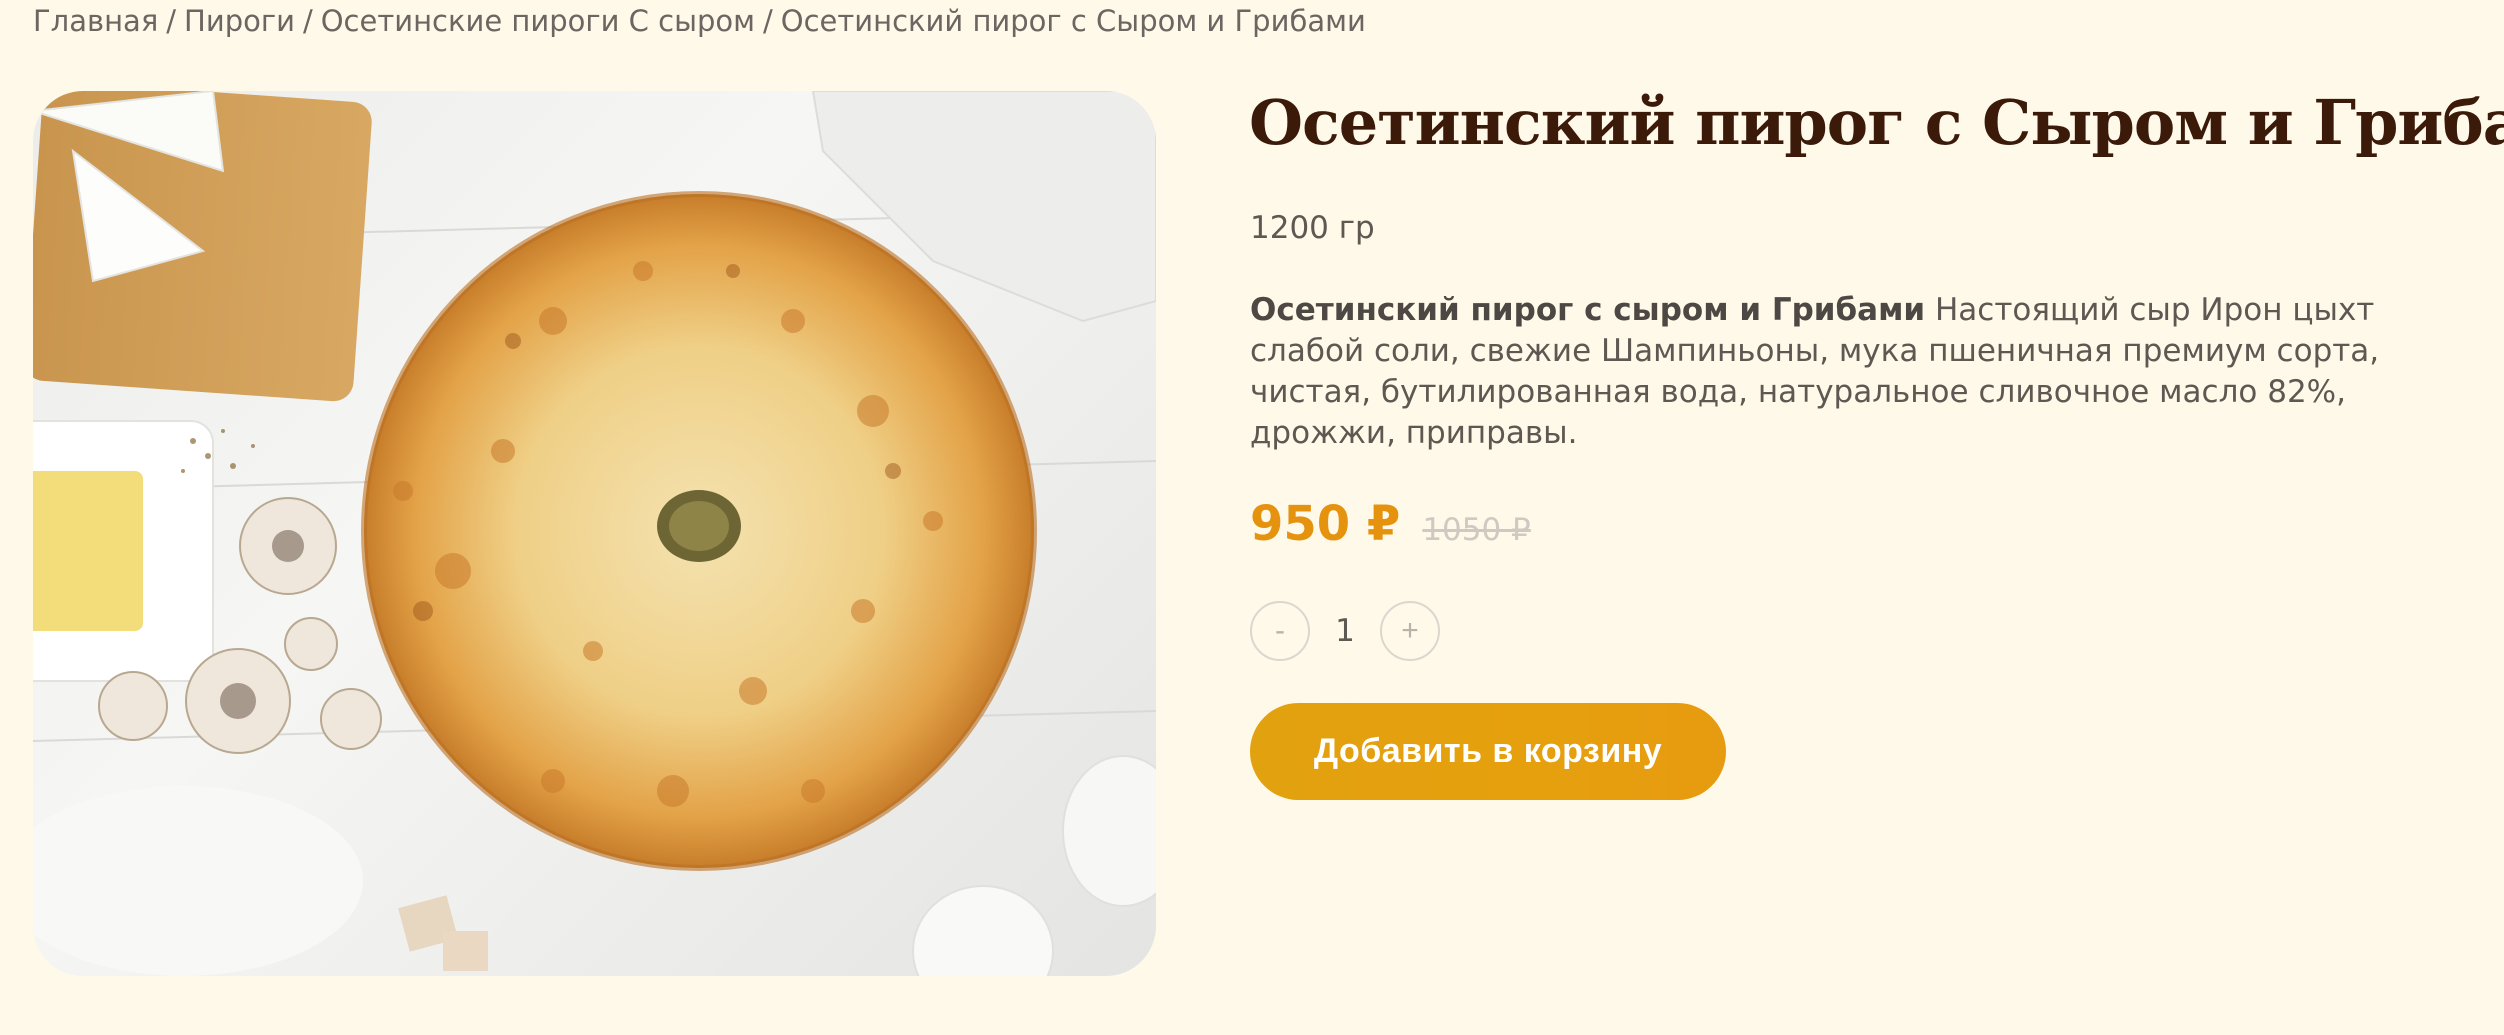 This screenshot has width=2504, height=1035. What do you see at coordinates (1588, 310) in the screenshot?
I see `product-description-bold: Осетинский пирог с сыром и Грибами` at bounding box center [1588, 310].